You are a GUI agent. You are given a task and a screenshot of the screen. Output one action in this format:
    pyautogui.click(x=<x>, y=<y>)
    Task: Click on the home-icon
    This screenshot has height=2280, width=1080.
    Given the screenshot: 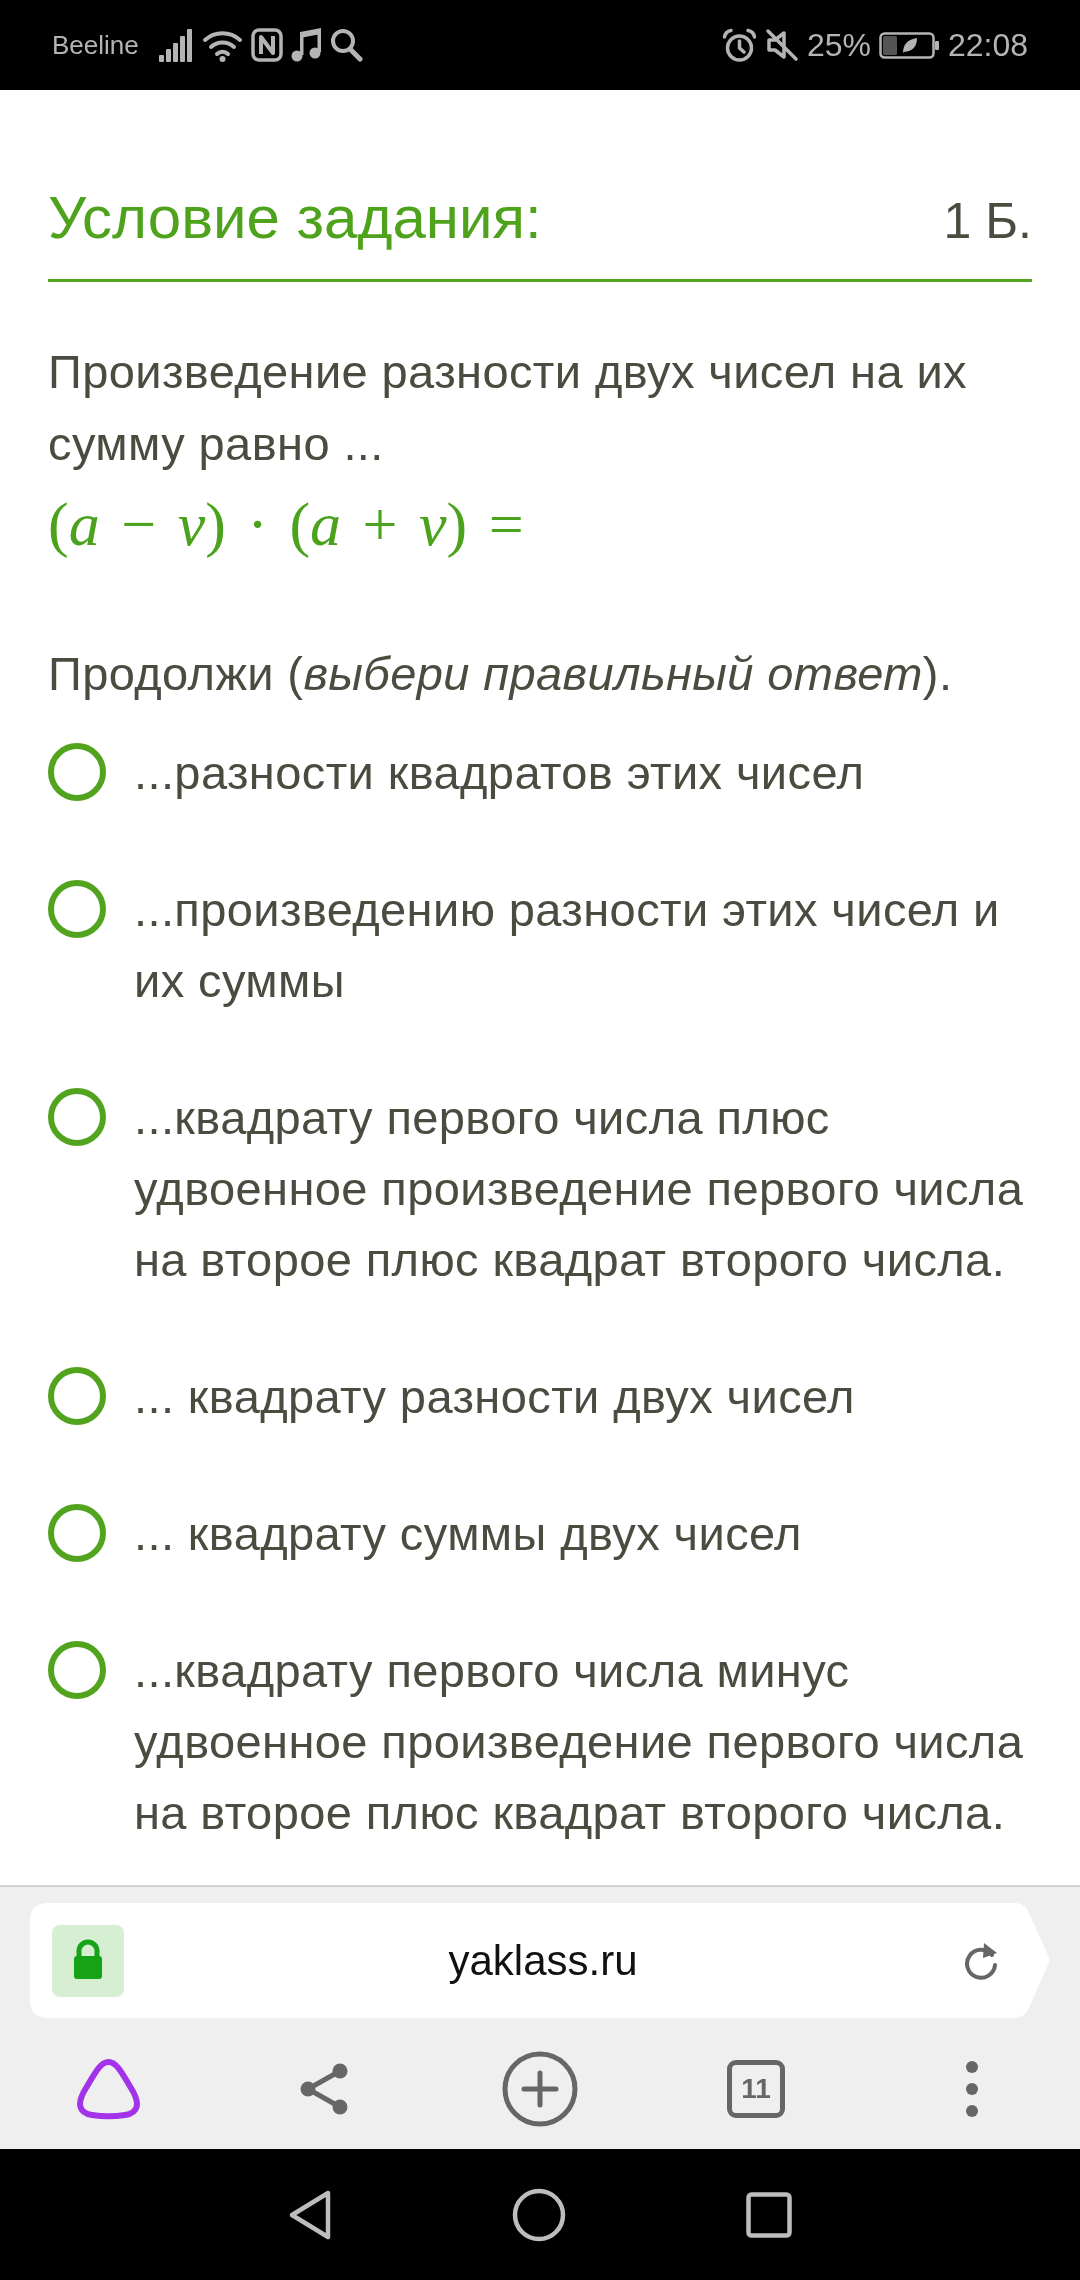 What is the action you would take?
    pyautogui.click(x=539, y=2214)
    